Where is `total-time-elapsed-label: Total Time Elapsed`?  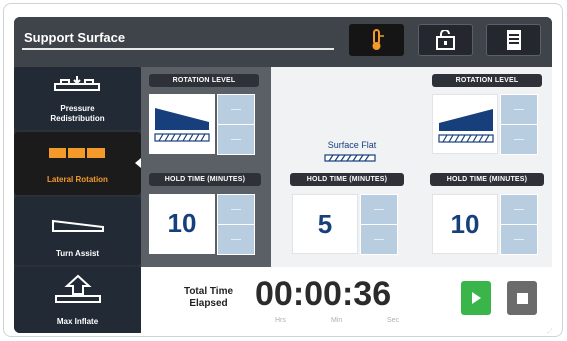 total-time-elapsed-label: Total Time Elapsed is located at coordinates (208, 297).